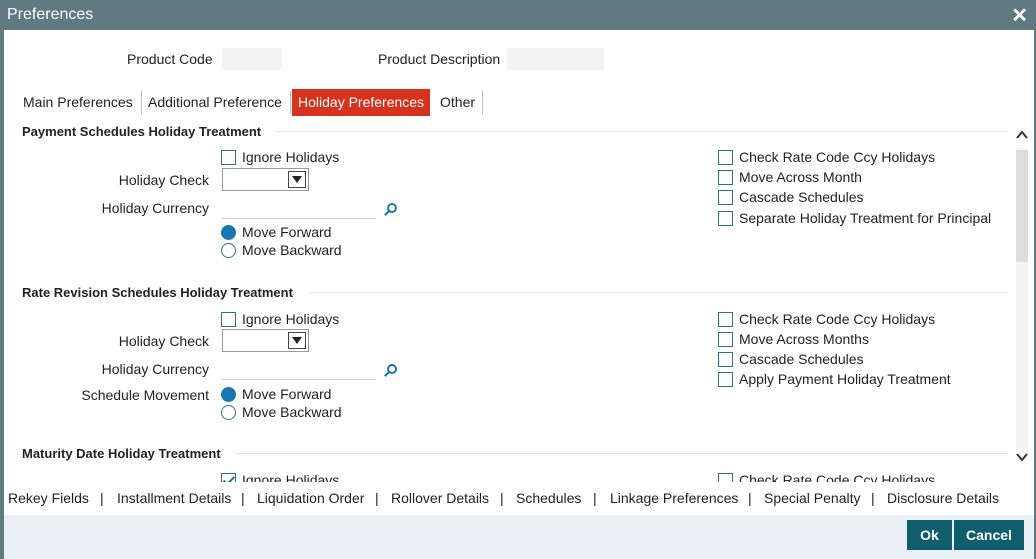 The height and width of the screenshot is (559, 1036). What do you see at coordinates (519, 537) in the screenshot?
I see `dialog-footer: Ok Cancel` at bounding box center [519, 537].